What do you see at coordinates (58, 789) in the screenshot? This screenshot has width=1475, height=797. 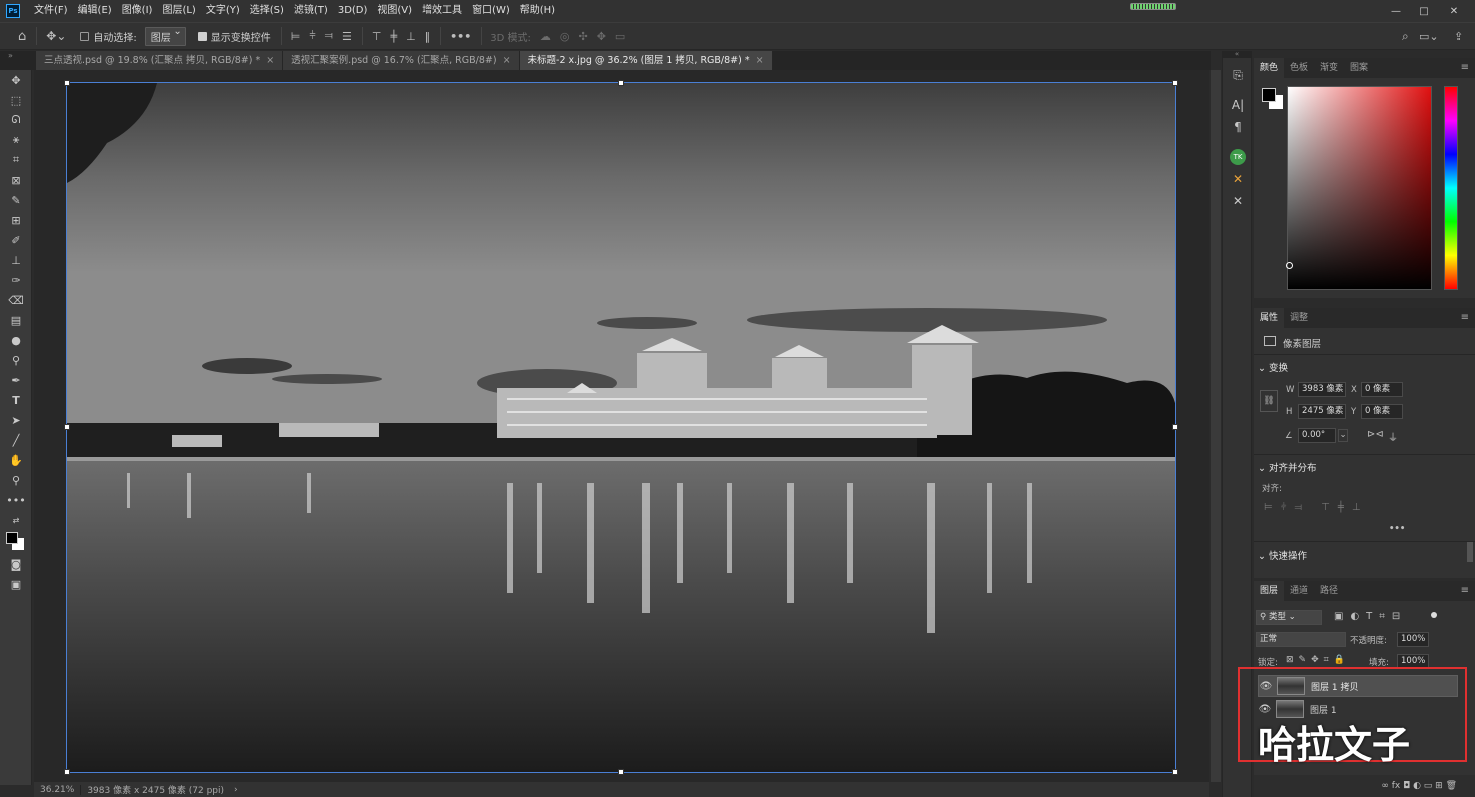 I see `zoom-level: 36.21%` at bounding box center [58, 789].